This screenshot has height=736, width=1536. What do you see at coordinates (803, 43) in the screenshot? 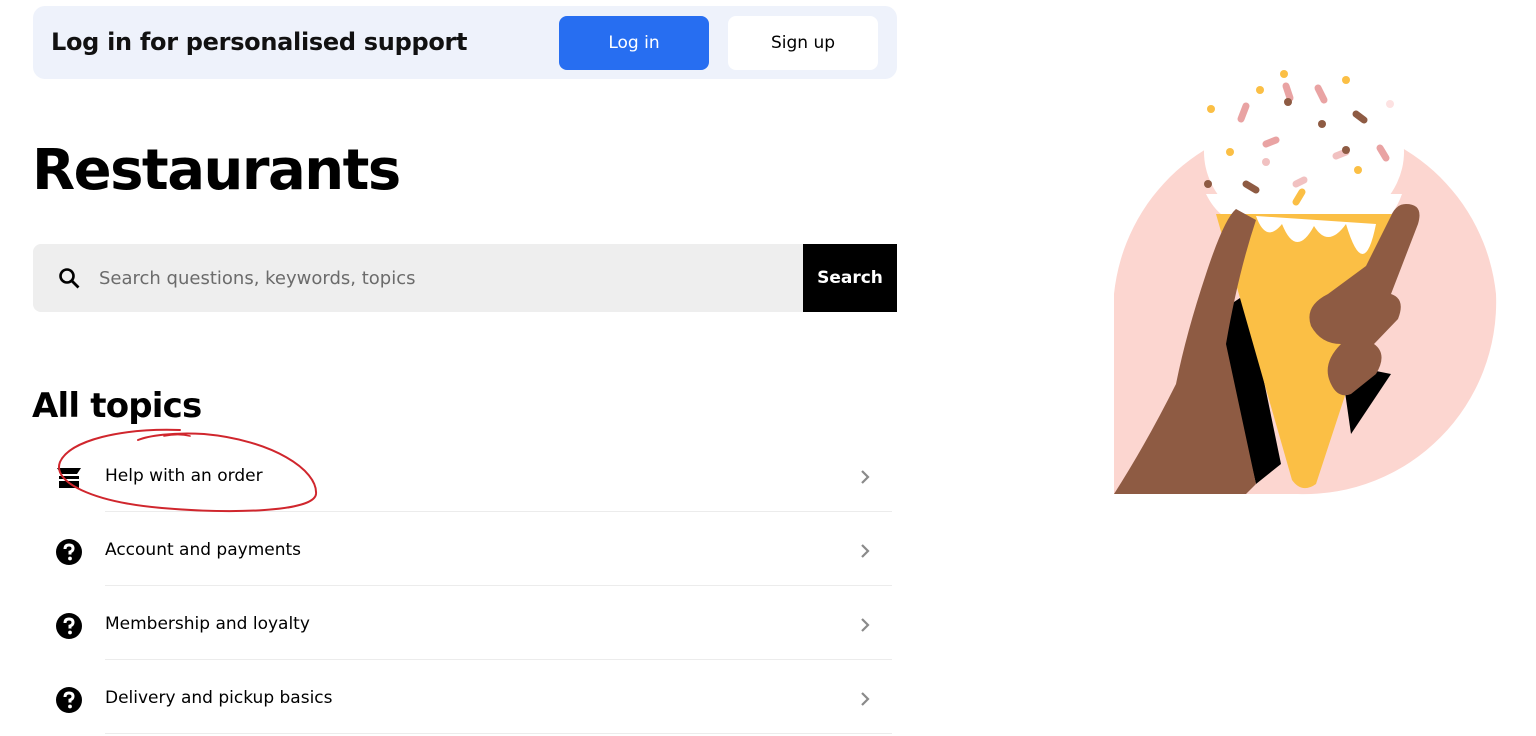
I see `signup-button: Sign up` at bounding box center [803, 43].